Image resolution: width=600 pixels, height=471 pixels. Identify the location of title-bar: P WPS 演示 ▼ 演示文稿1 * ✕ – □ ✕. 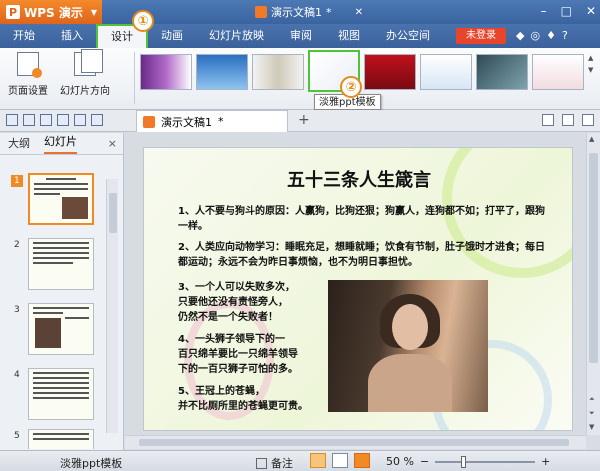
(300, 12).